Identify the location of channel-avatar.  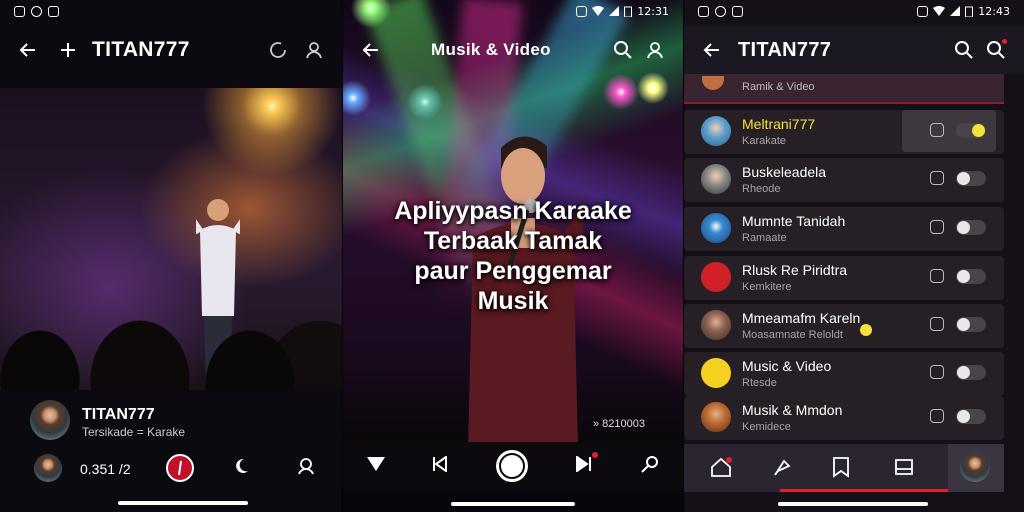
(50, 420).